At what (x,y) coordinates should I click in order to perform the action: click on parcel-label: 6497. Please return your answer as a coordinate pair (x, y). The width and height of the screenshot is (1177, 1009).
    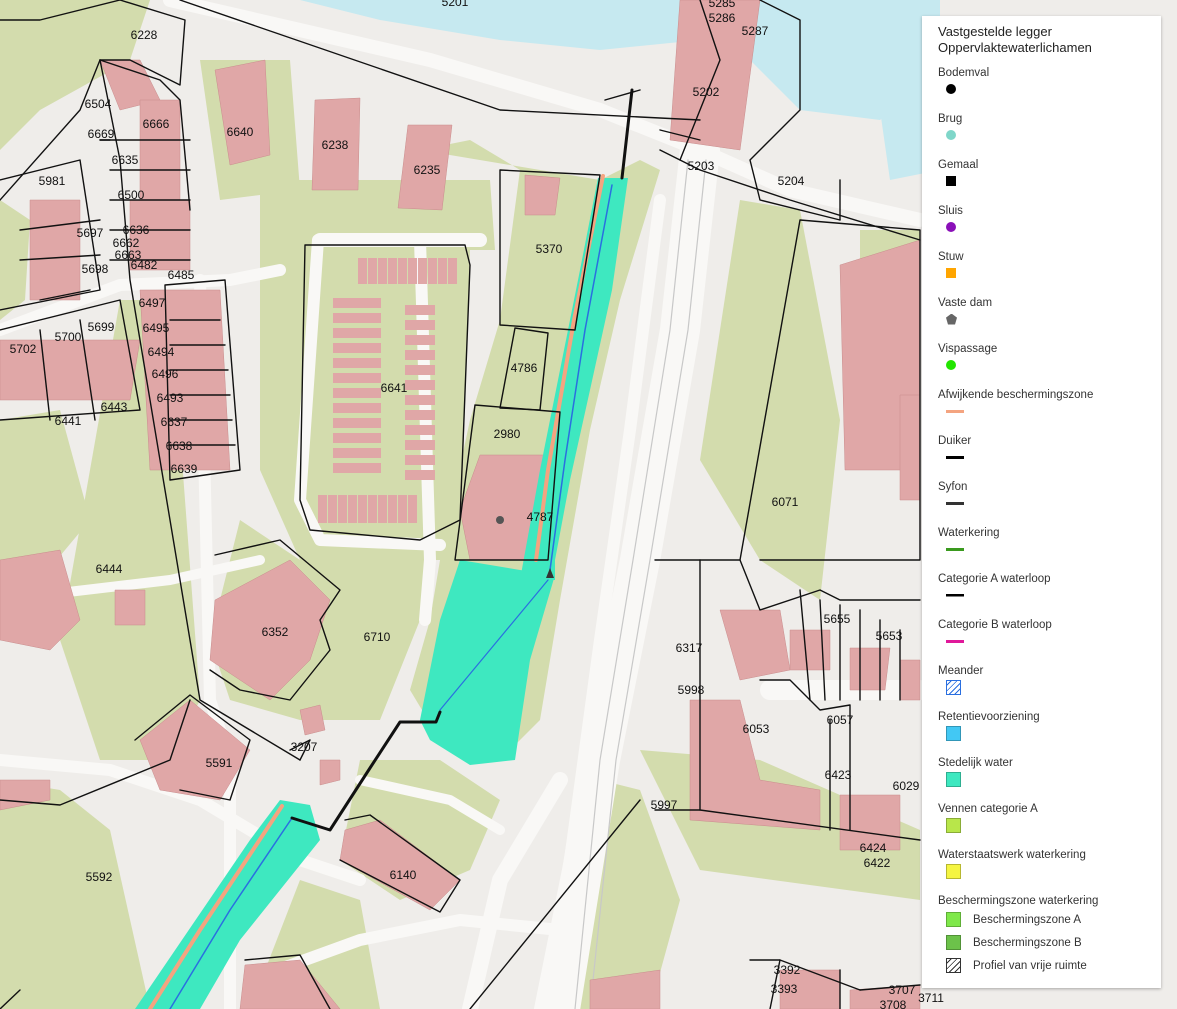
    Looking at the image, I should click on (152, 303).